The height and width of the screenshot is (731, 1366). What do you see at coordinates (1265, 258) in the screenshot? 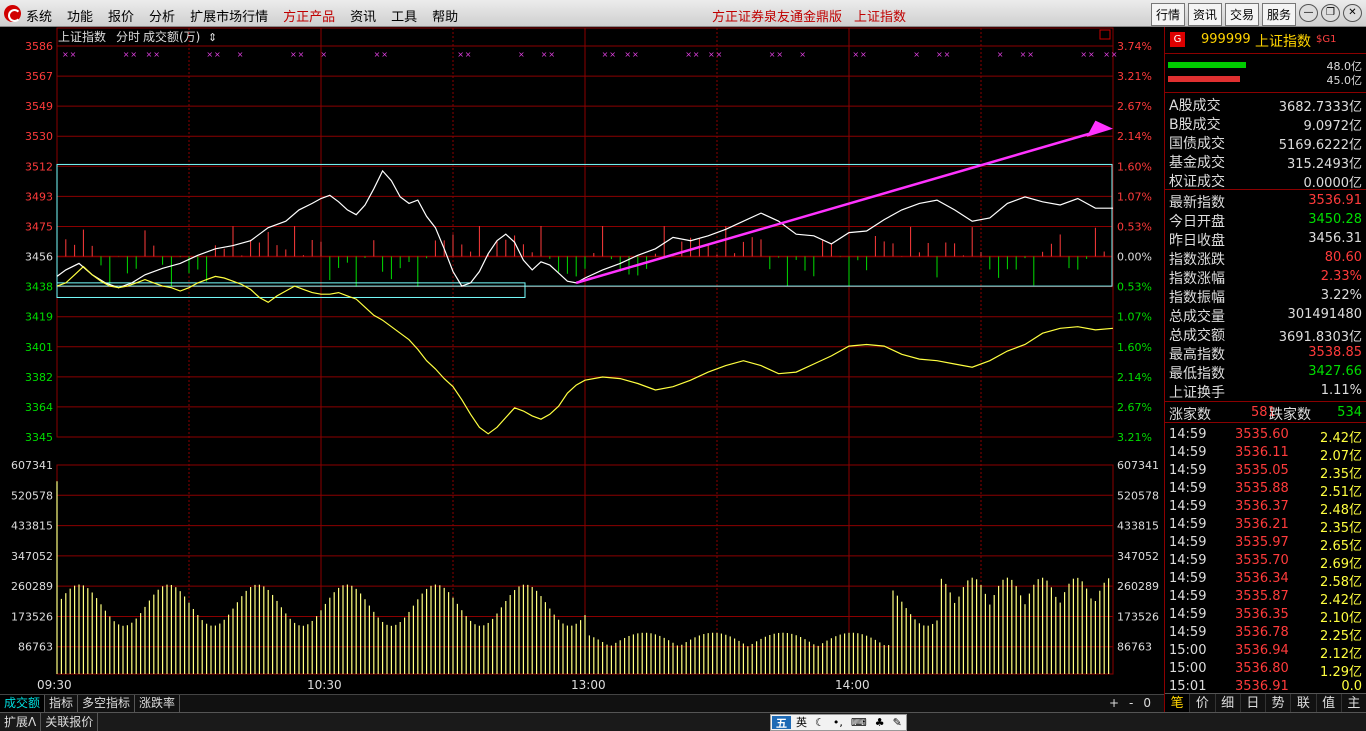
I see `stat-row: 指数涨跌 80.60` at bounding box center [1265, 258].